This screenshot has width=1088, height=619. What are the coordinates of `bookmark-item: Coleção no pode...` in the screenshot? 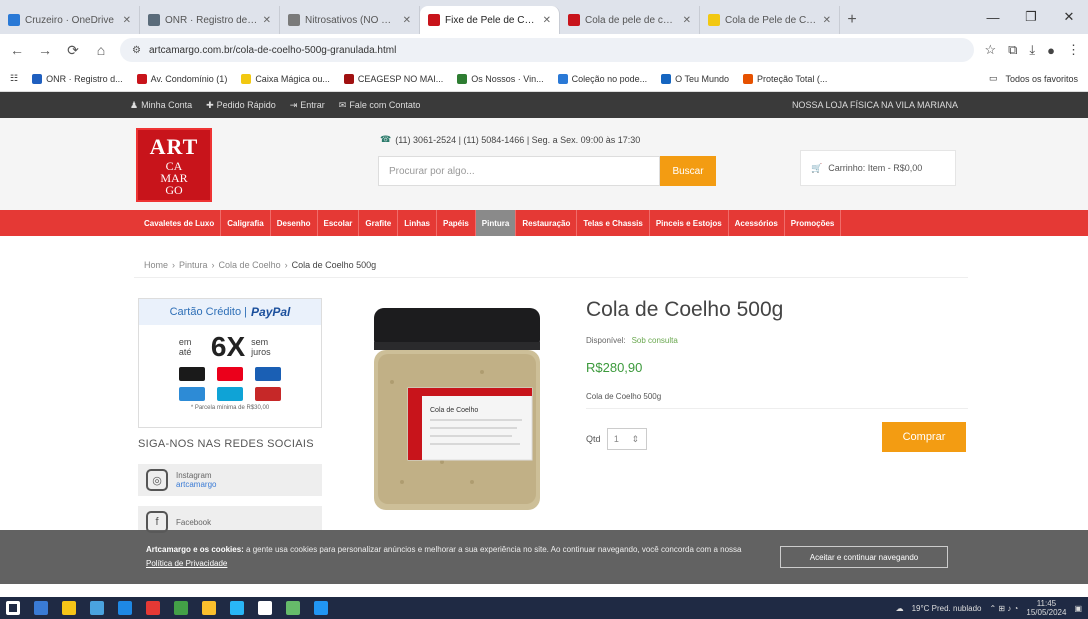 It's located at (602, 78).